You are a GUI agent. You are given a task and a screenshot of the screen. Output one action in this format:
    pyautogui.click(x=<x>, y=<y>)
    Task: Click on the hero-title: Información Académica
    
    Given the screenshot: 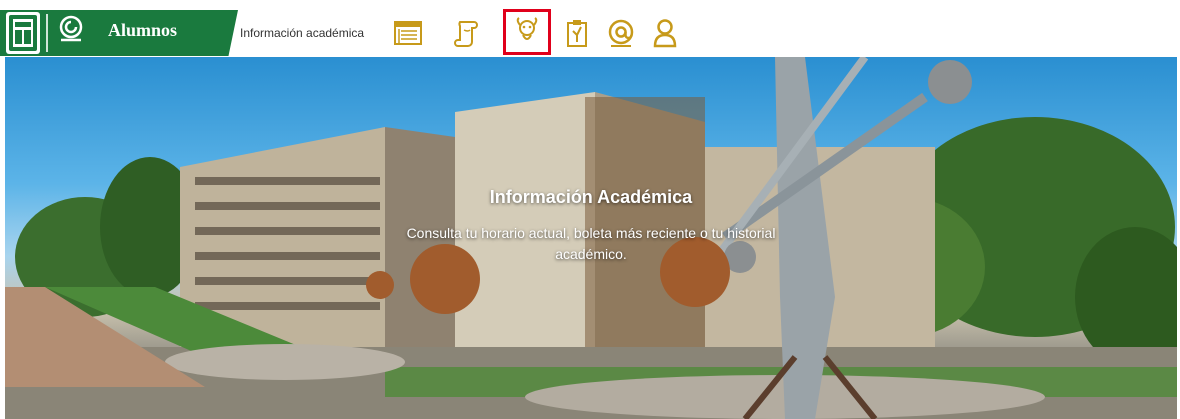 What is the action you would take?
    pyautogui.click(x=591, y=197)
    